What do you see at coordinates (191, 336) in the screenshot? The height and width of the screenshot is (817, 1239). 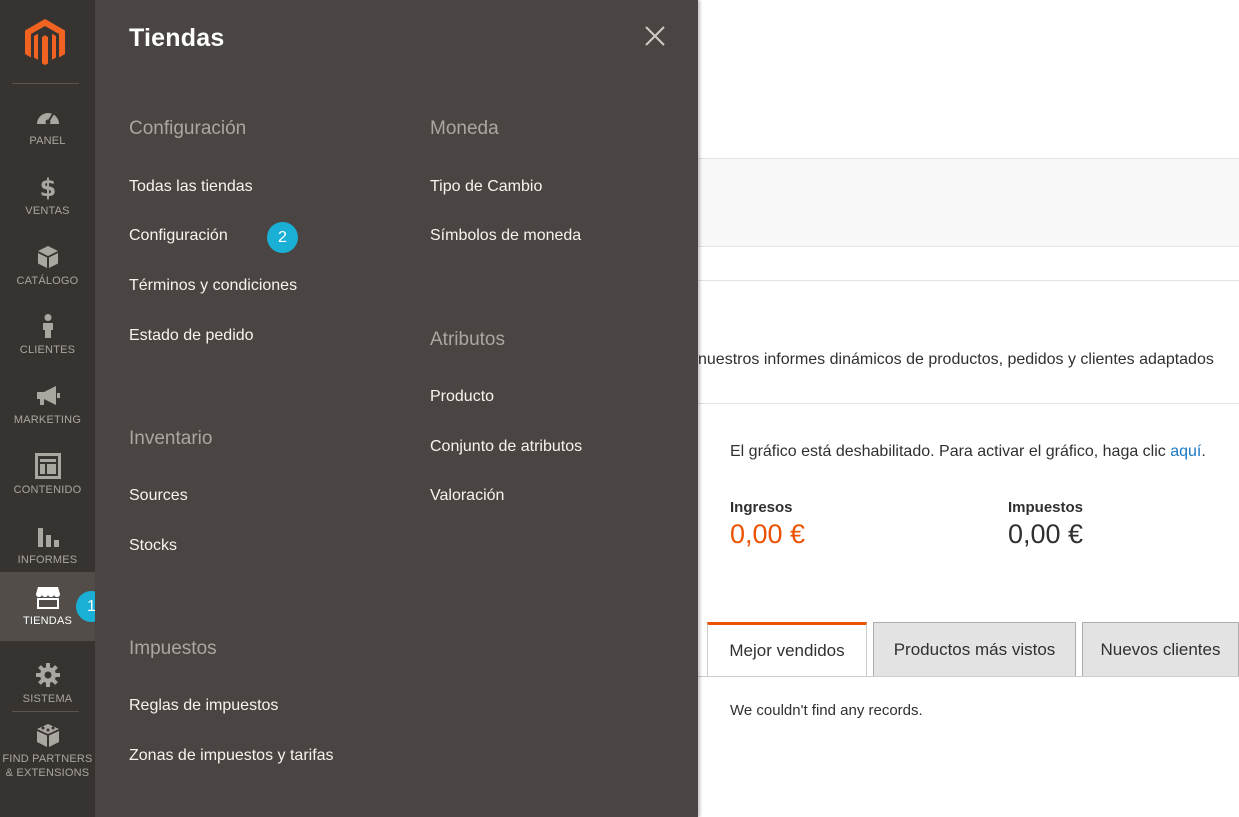 I see `menu-item-estado-de-pedido: Estado de pedido` at bounding box center [191, 336].